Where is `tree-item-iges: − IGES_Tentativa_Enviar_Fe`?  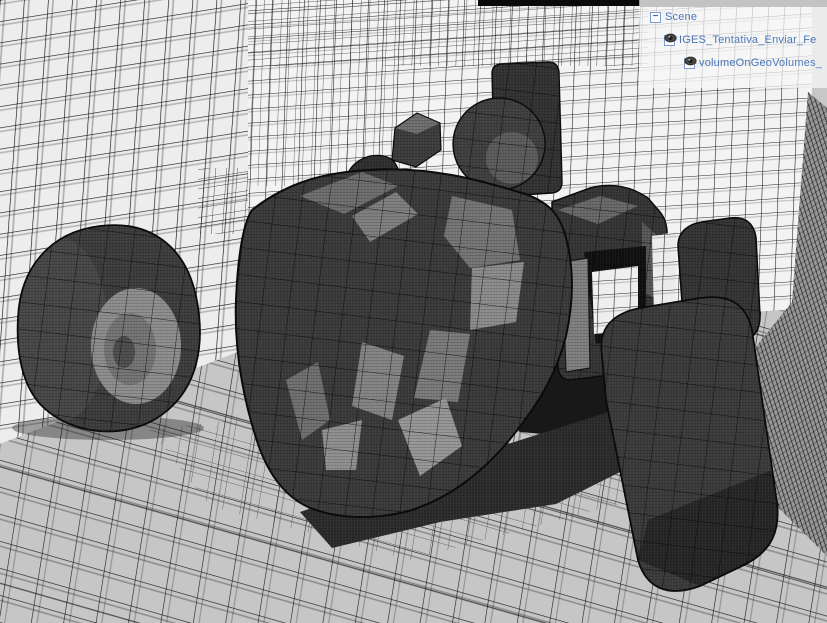 tree-item-iges: − IGES_Tentativa_Enviar_Fe is located at coordinates (740, 40).